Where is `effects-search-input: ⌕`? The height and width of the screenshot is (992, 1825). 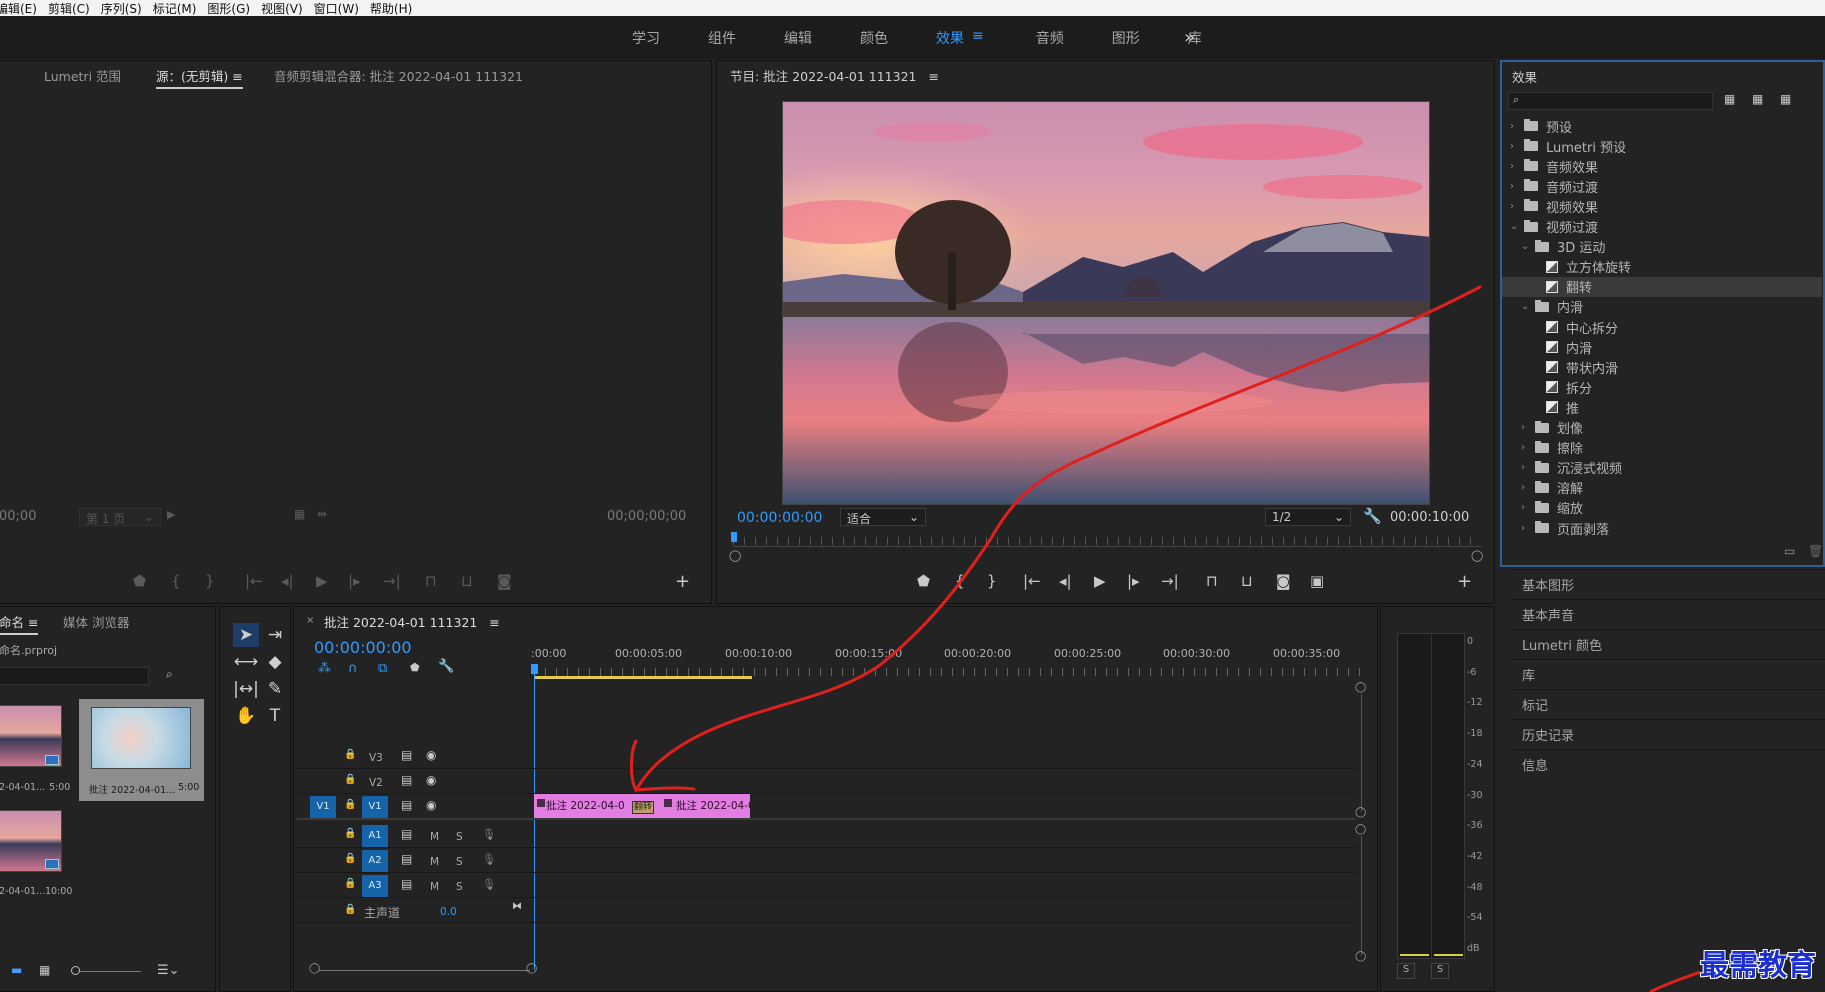
effects-search-input: ⌕ is located at coordinates (1610, 101).